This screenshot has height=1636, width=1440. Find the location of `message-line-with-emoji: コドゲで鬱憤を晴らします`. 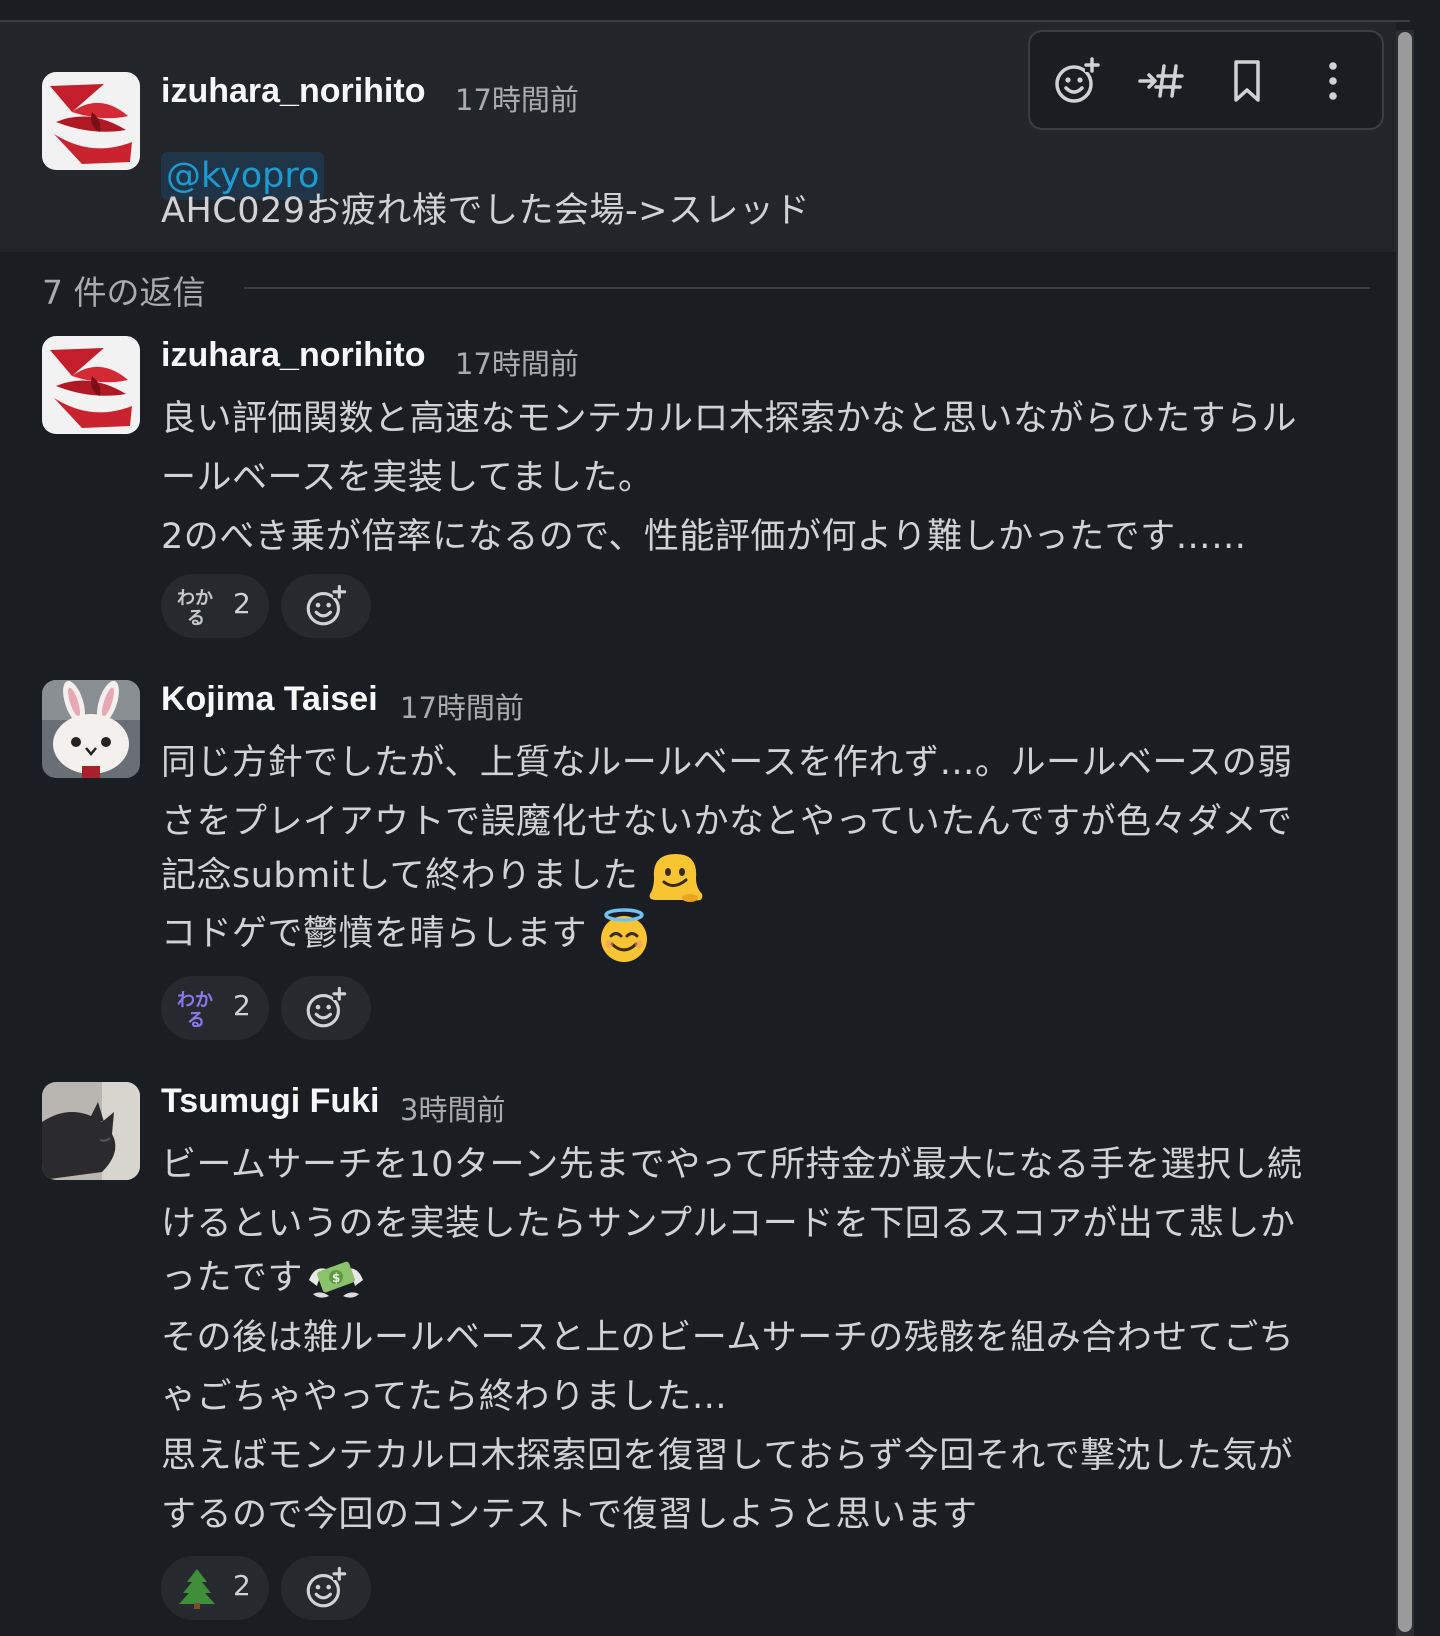

message-line-with-emoji: コドゲで鬱憤を晴らします is located at coordinates (407, 934).